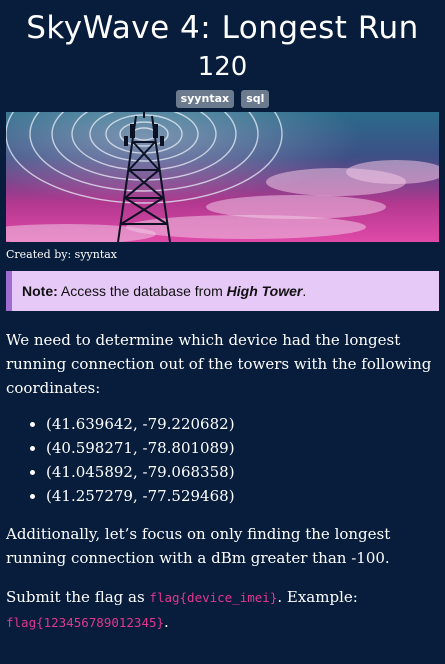 The height and width of the screenshot is (664, 445). I want to click on note-text: Access the database from, so click(142, 291).